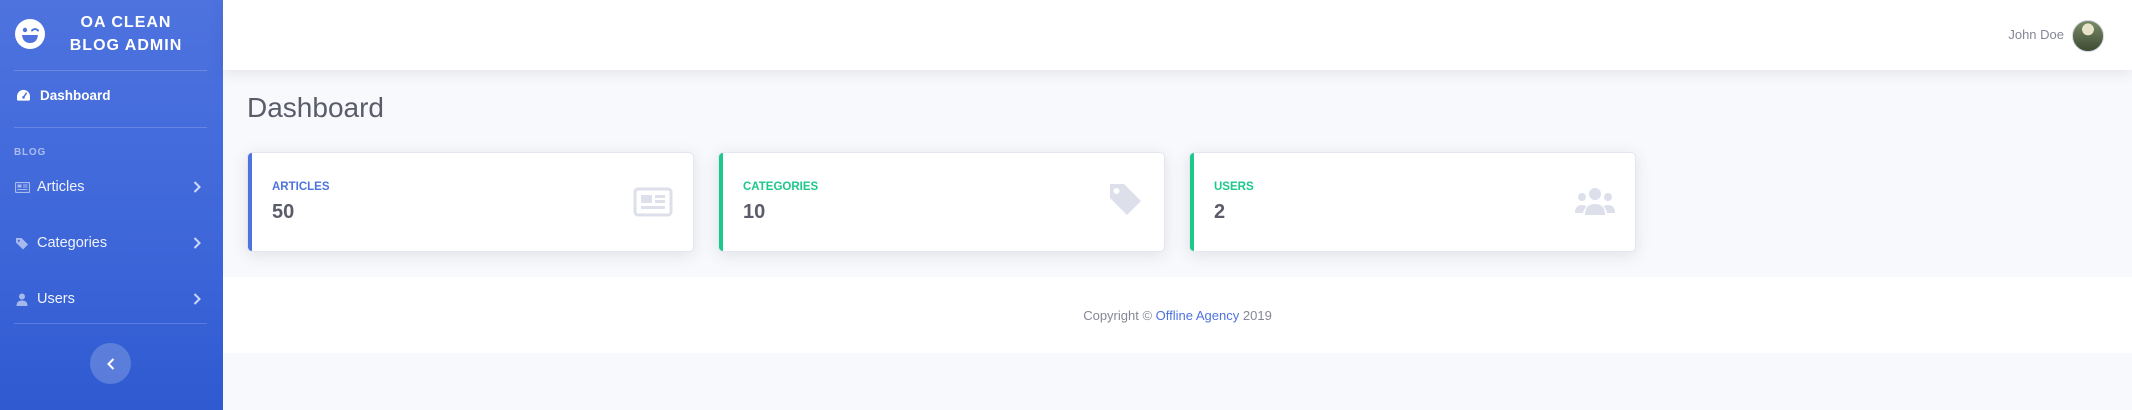 Image resolution: width=2132 pixels, height=410 pixels. I want to click on card-label: USERS, so click(1234, 187).